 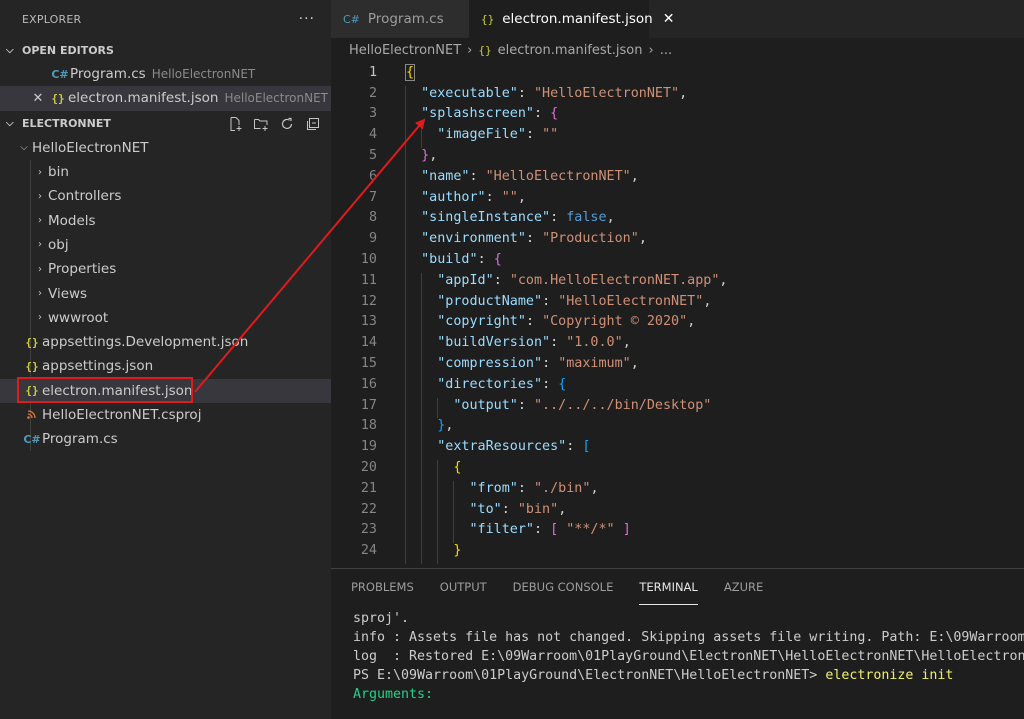 I want to click on csharp-file-icon: C#, so click(x=60, y=74).